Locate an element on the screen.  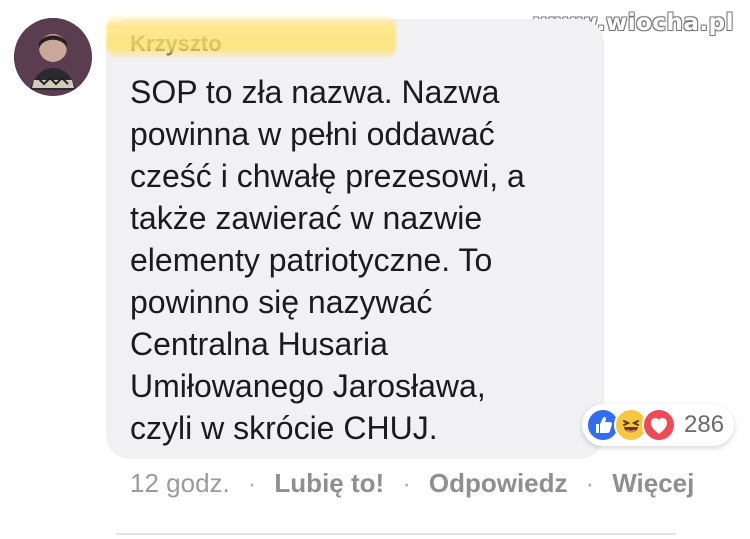
comment-time: 12 godz. is located at coordinates (180, 483).